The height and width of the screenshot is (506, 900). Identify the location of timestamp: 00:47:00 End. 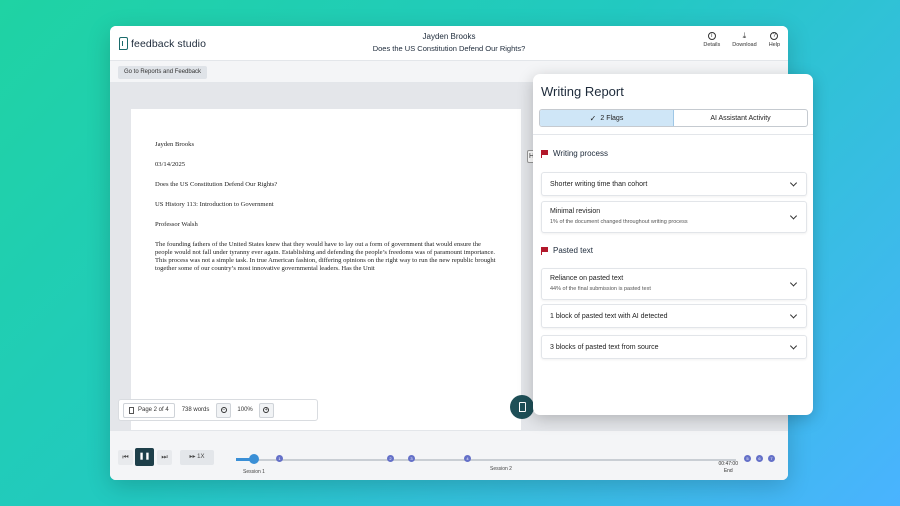
(728, 468).